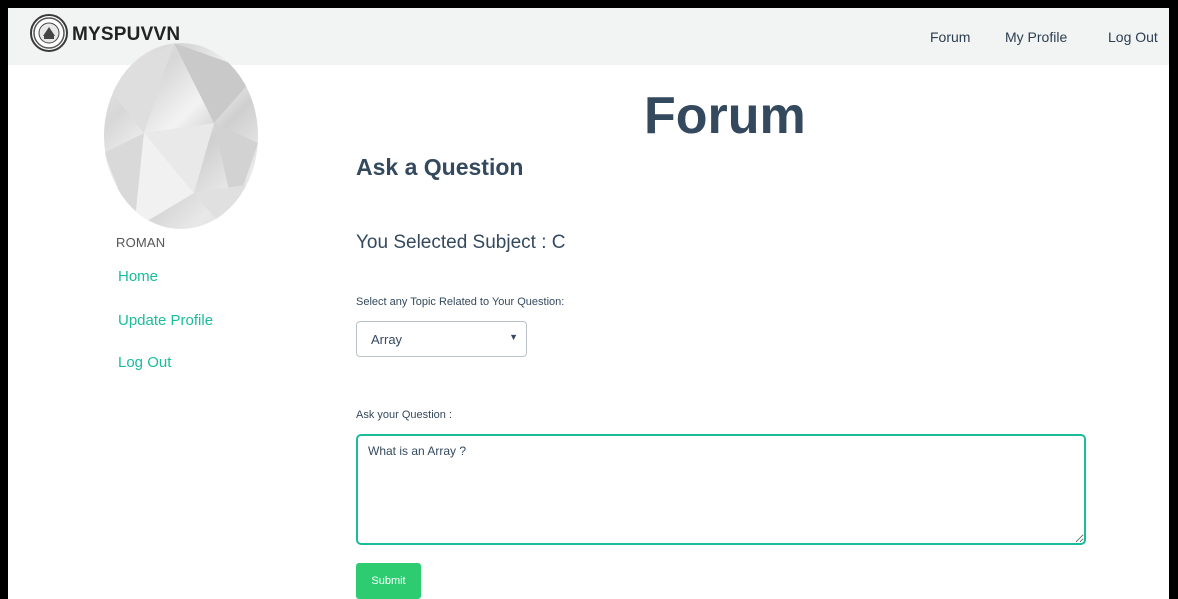  Describe the element at coordinates (1133, 37) in the screenshot. I see `nav-link-log-out: Log Out` at that location.